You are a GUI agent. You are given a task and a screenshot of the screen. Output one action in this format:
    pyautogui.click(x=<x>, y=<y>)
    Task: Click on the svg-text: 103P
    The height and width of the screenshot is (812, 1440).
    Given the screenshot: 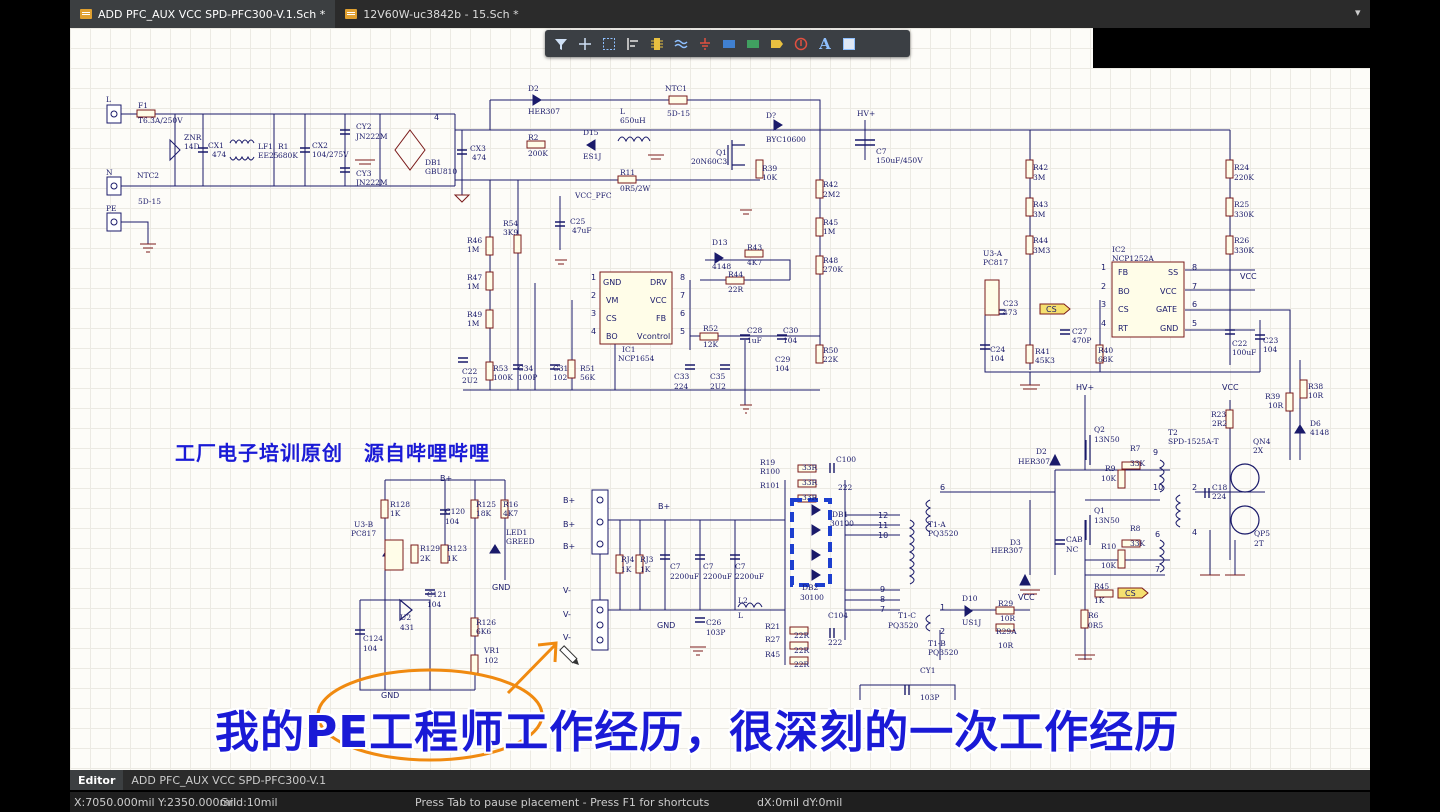 What is the action you would take?
    pyautogui.click(x=715, y=632)
    